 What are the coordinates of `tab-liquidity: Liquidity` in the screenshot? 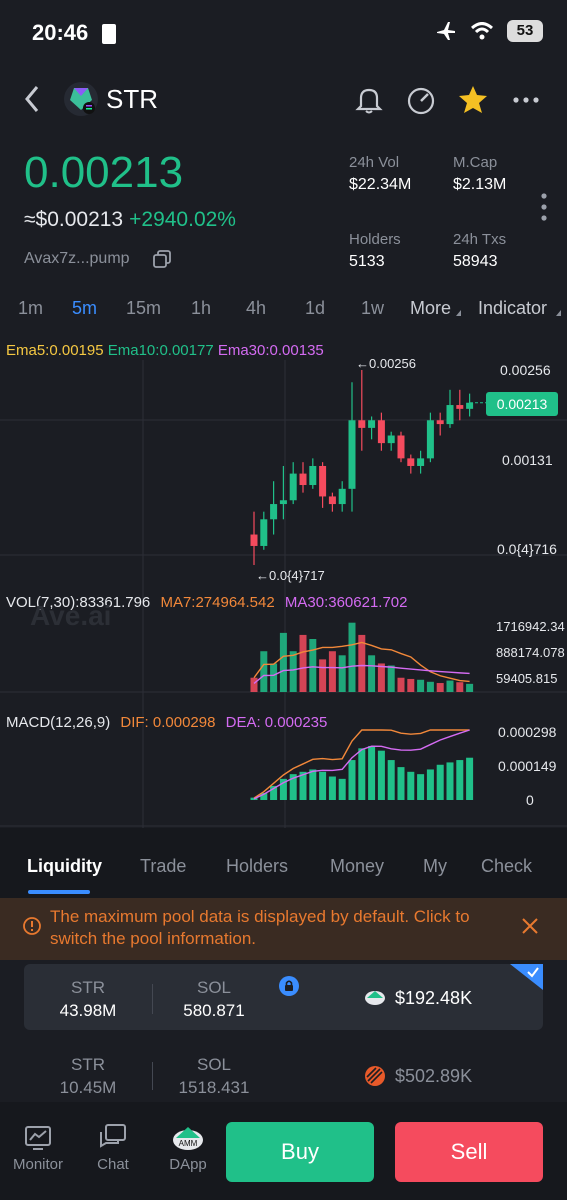 It's located at (64, 866).